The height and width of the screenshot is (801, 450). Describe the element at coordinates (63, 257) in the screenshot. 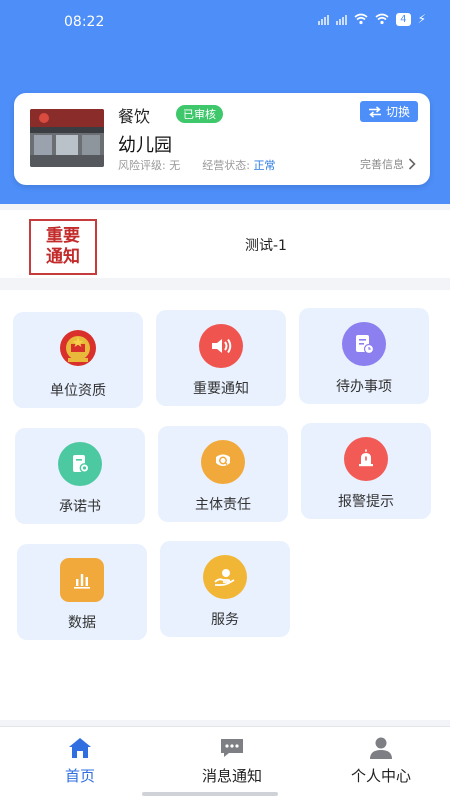

I see `logo-line-2: 通知` at that location.